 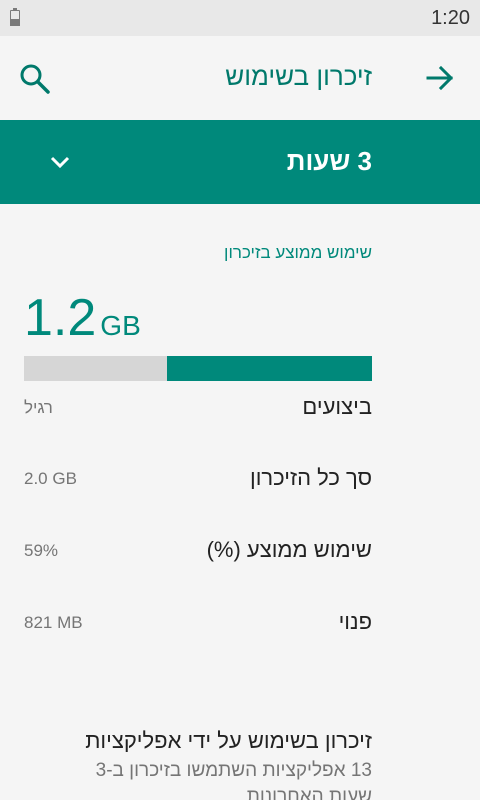 I want to click on usage-number: 1.2, so click(x=60, y=318).